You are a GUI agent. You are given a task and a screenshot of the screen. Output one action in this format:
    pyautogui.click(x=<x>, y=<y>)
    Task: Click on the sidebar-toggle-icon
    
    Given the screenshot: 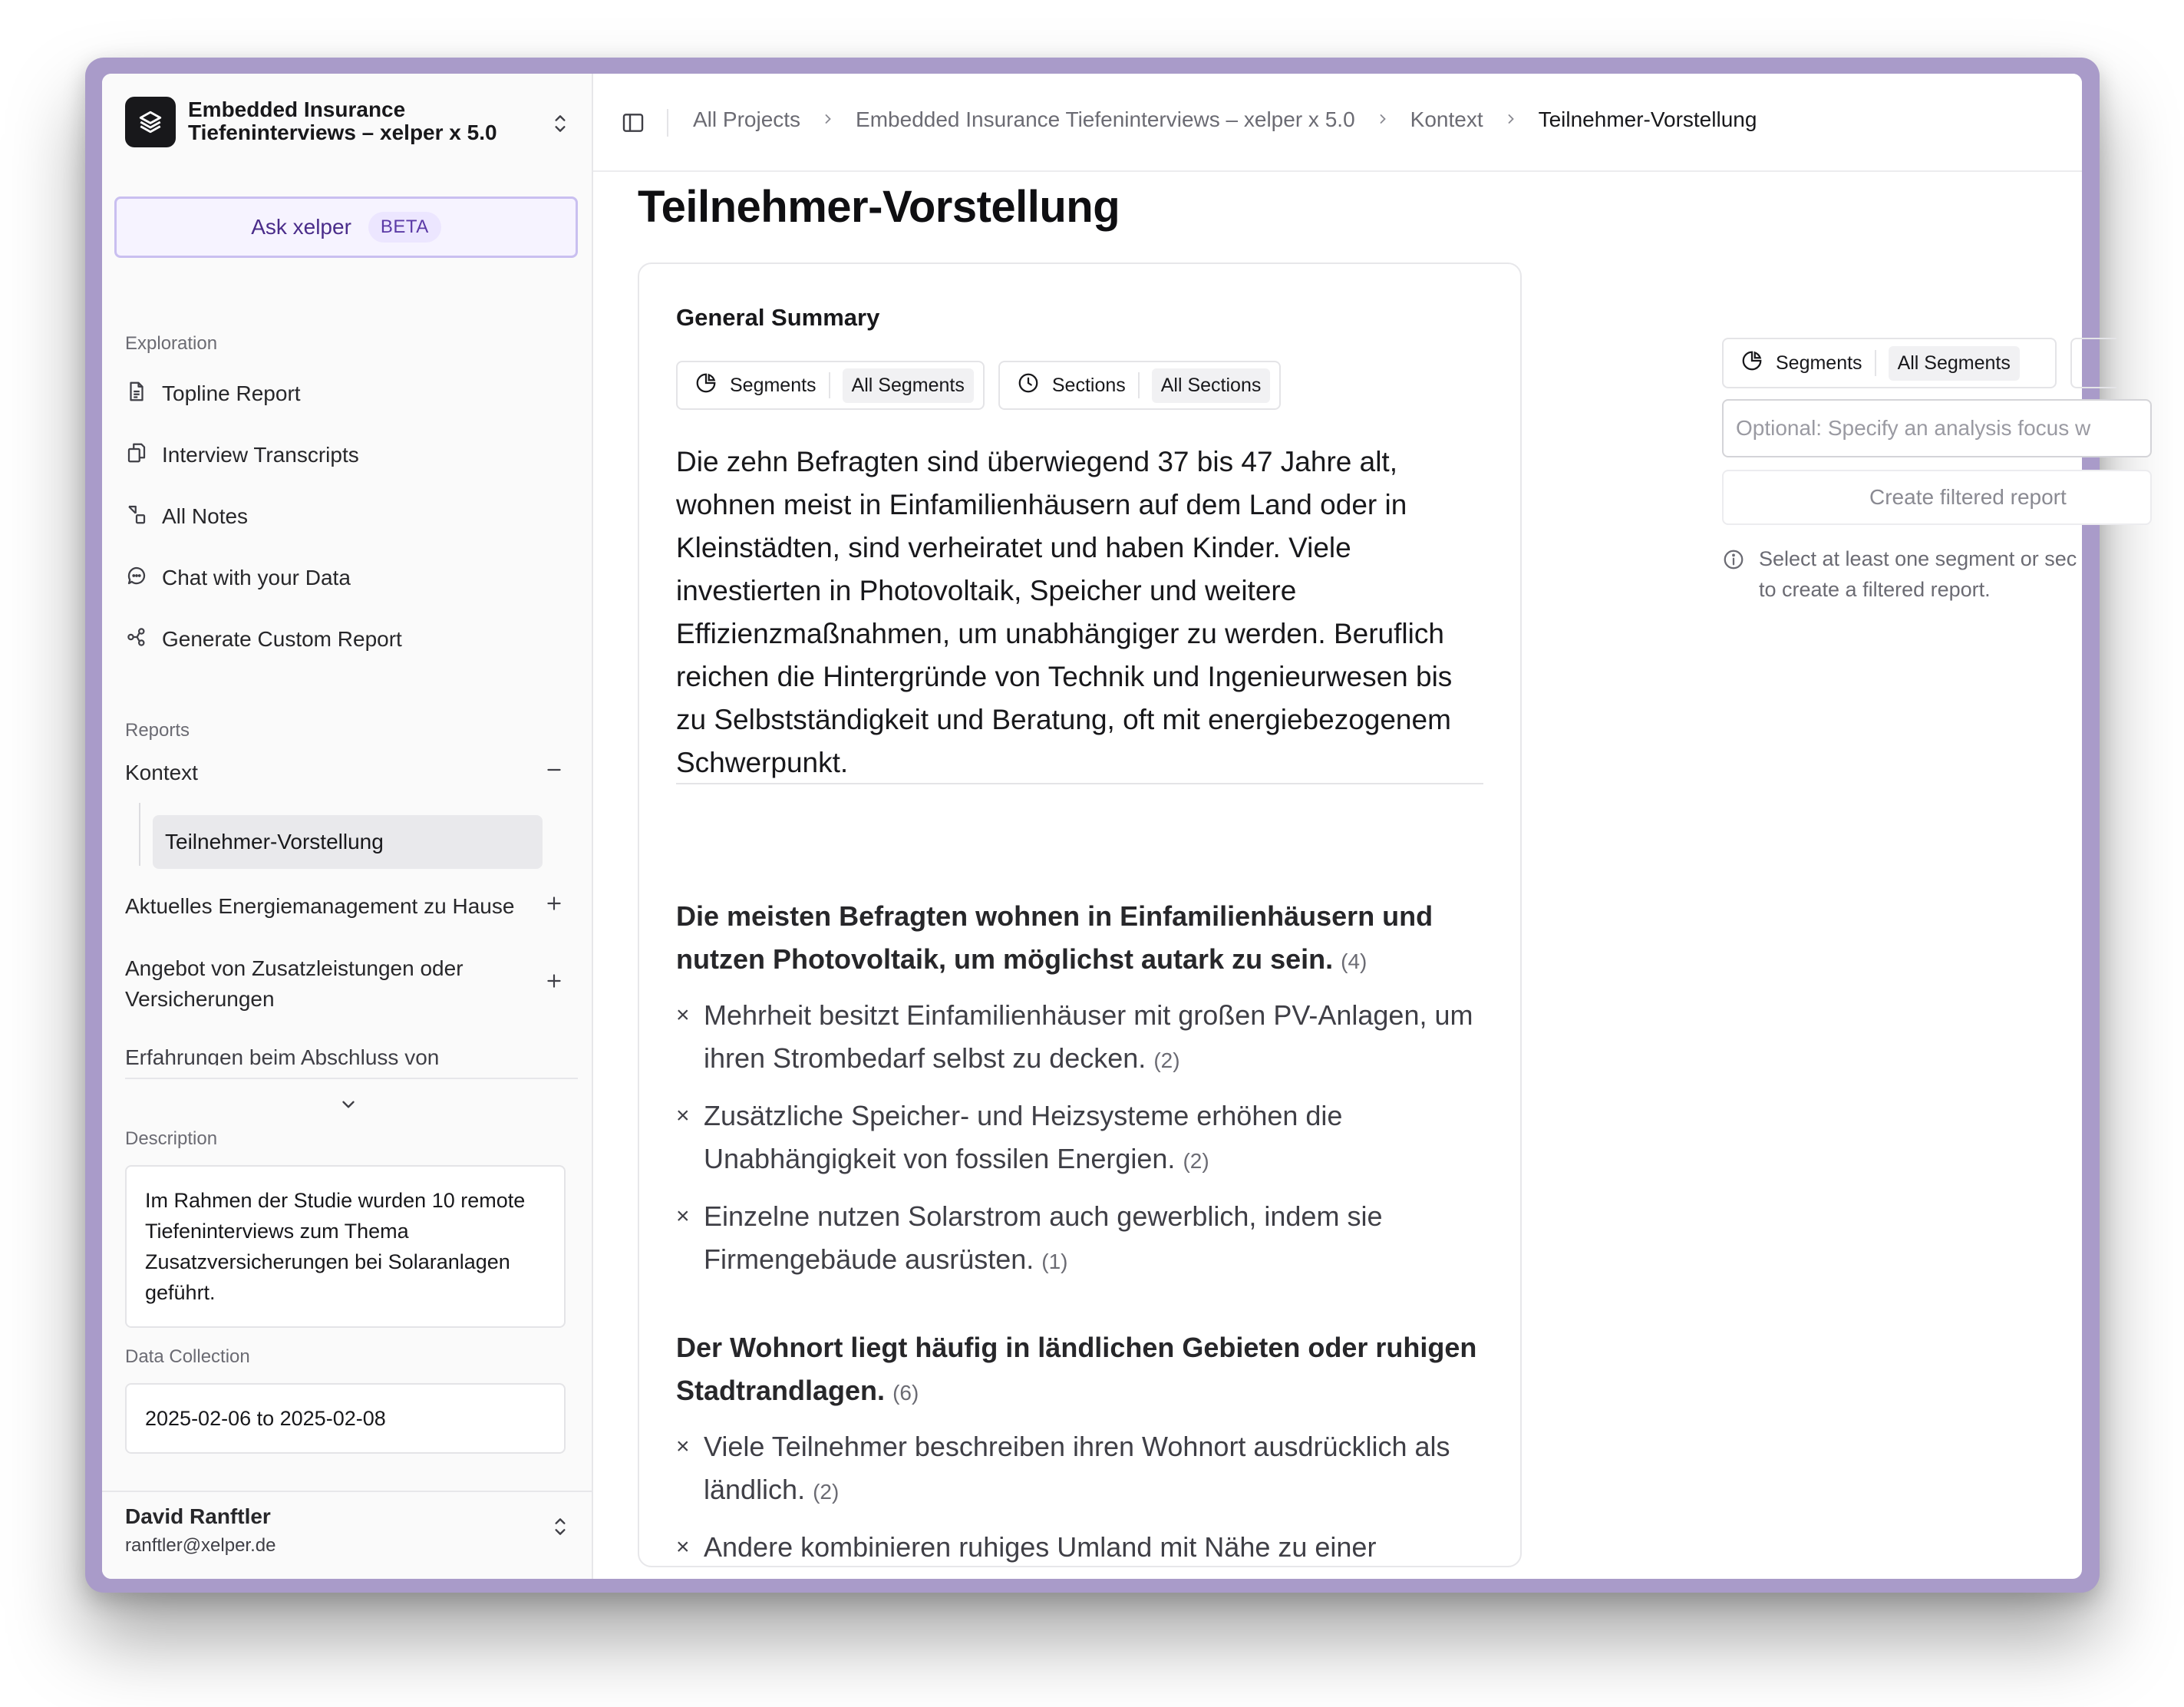 What is the action you would take?
    pyautogui.click(x=633, y=125)
    